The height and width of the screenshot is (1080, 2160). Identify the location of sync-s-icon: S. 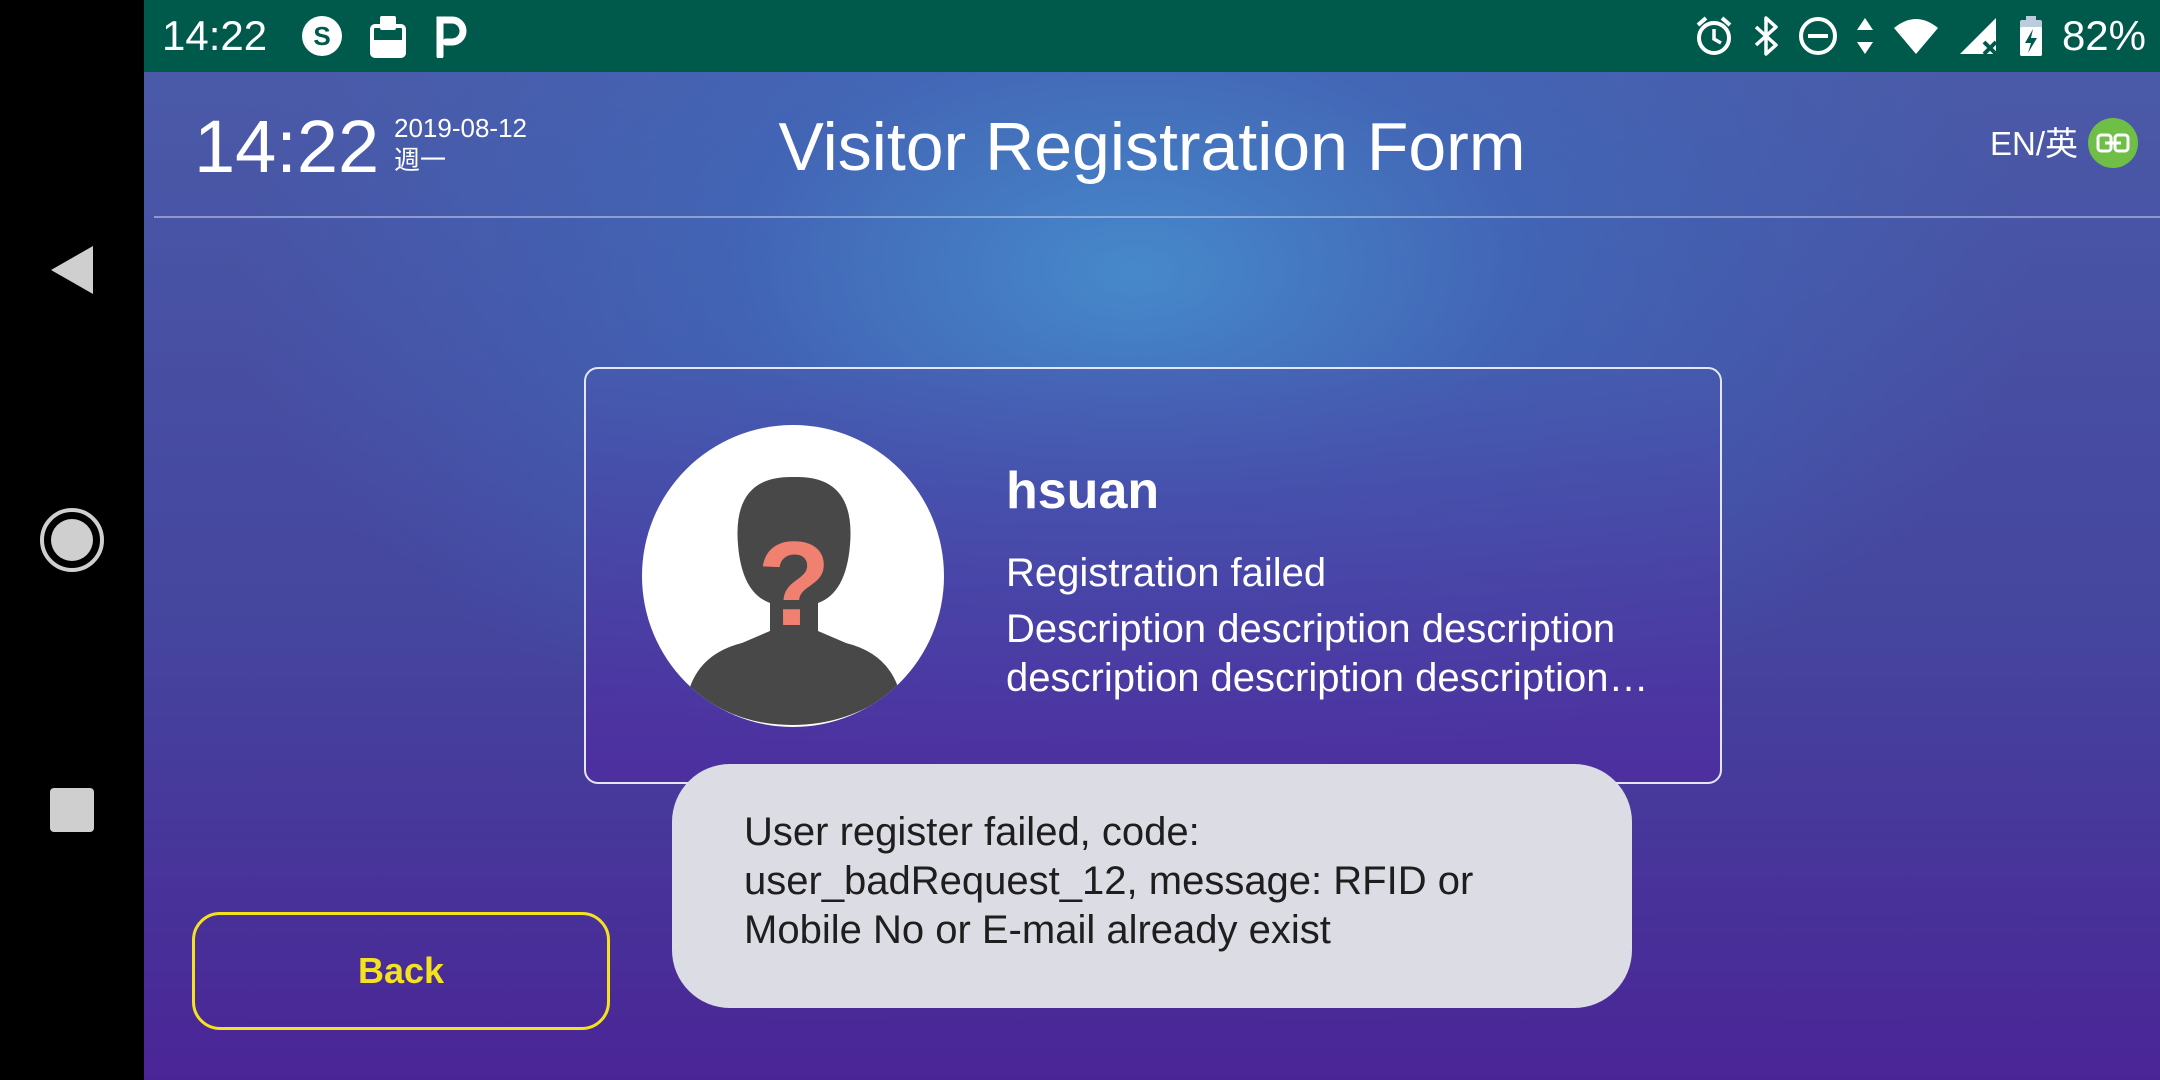
(322, 36).